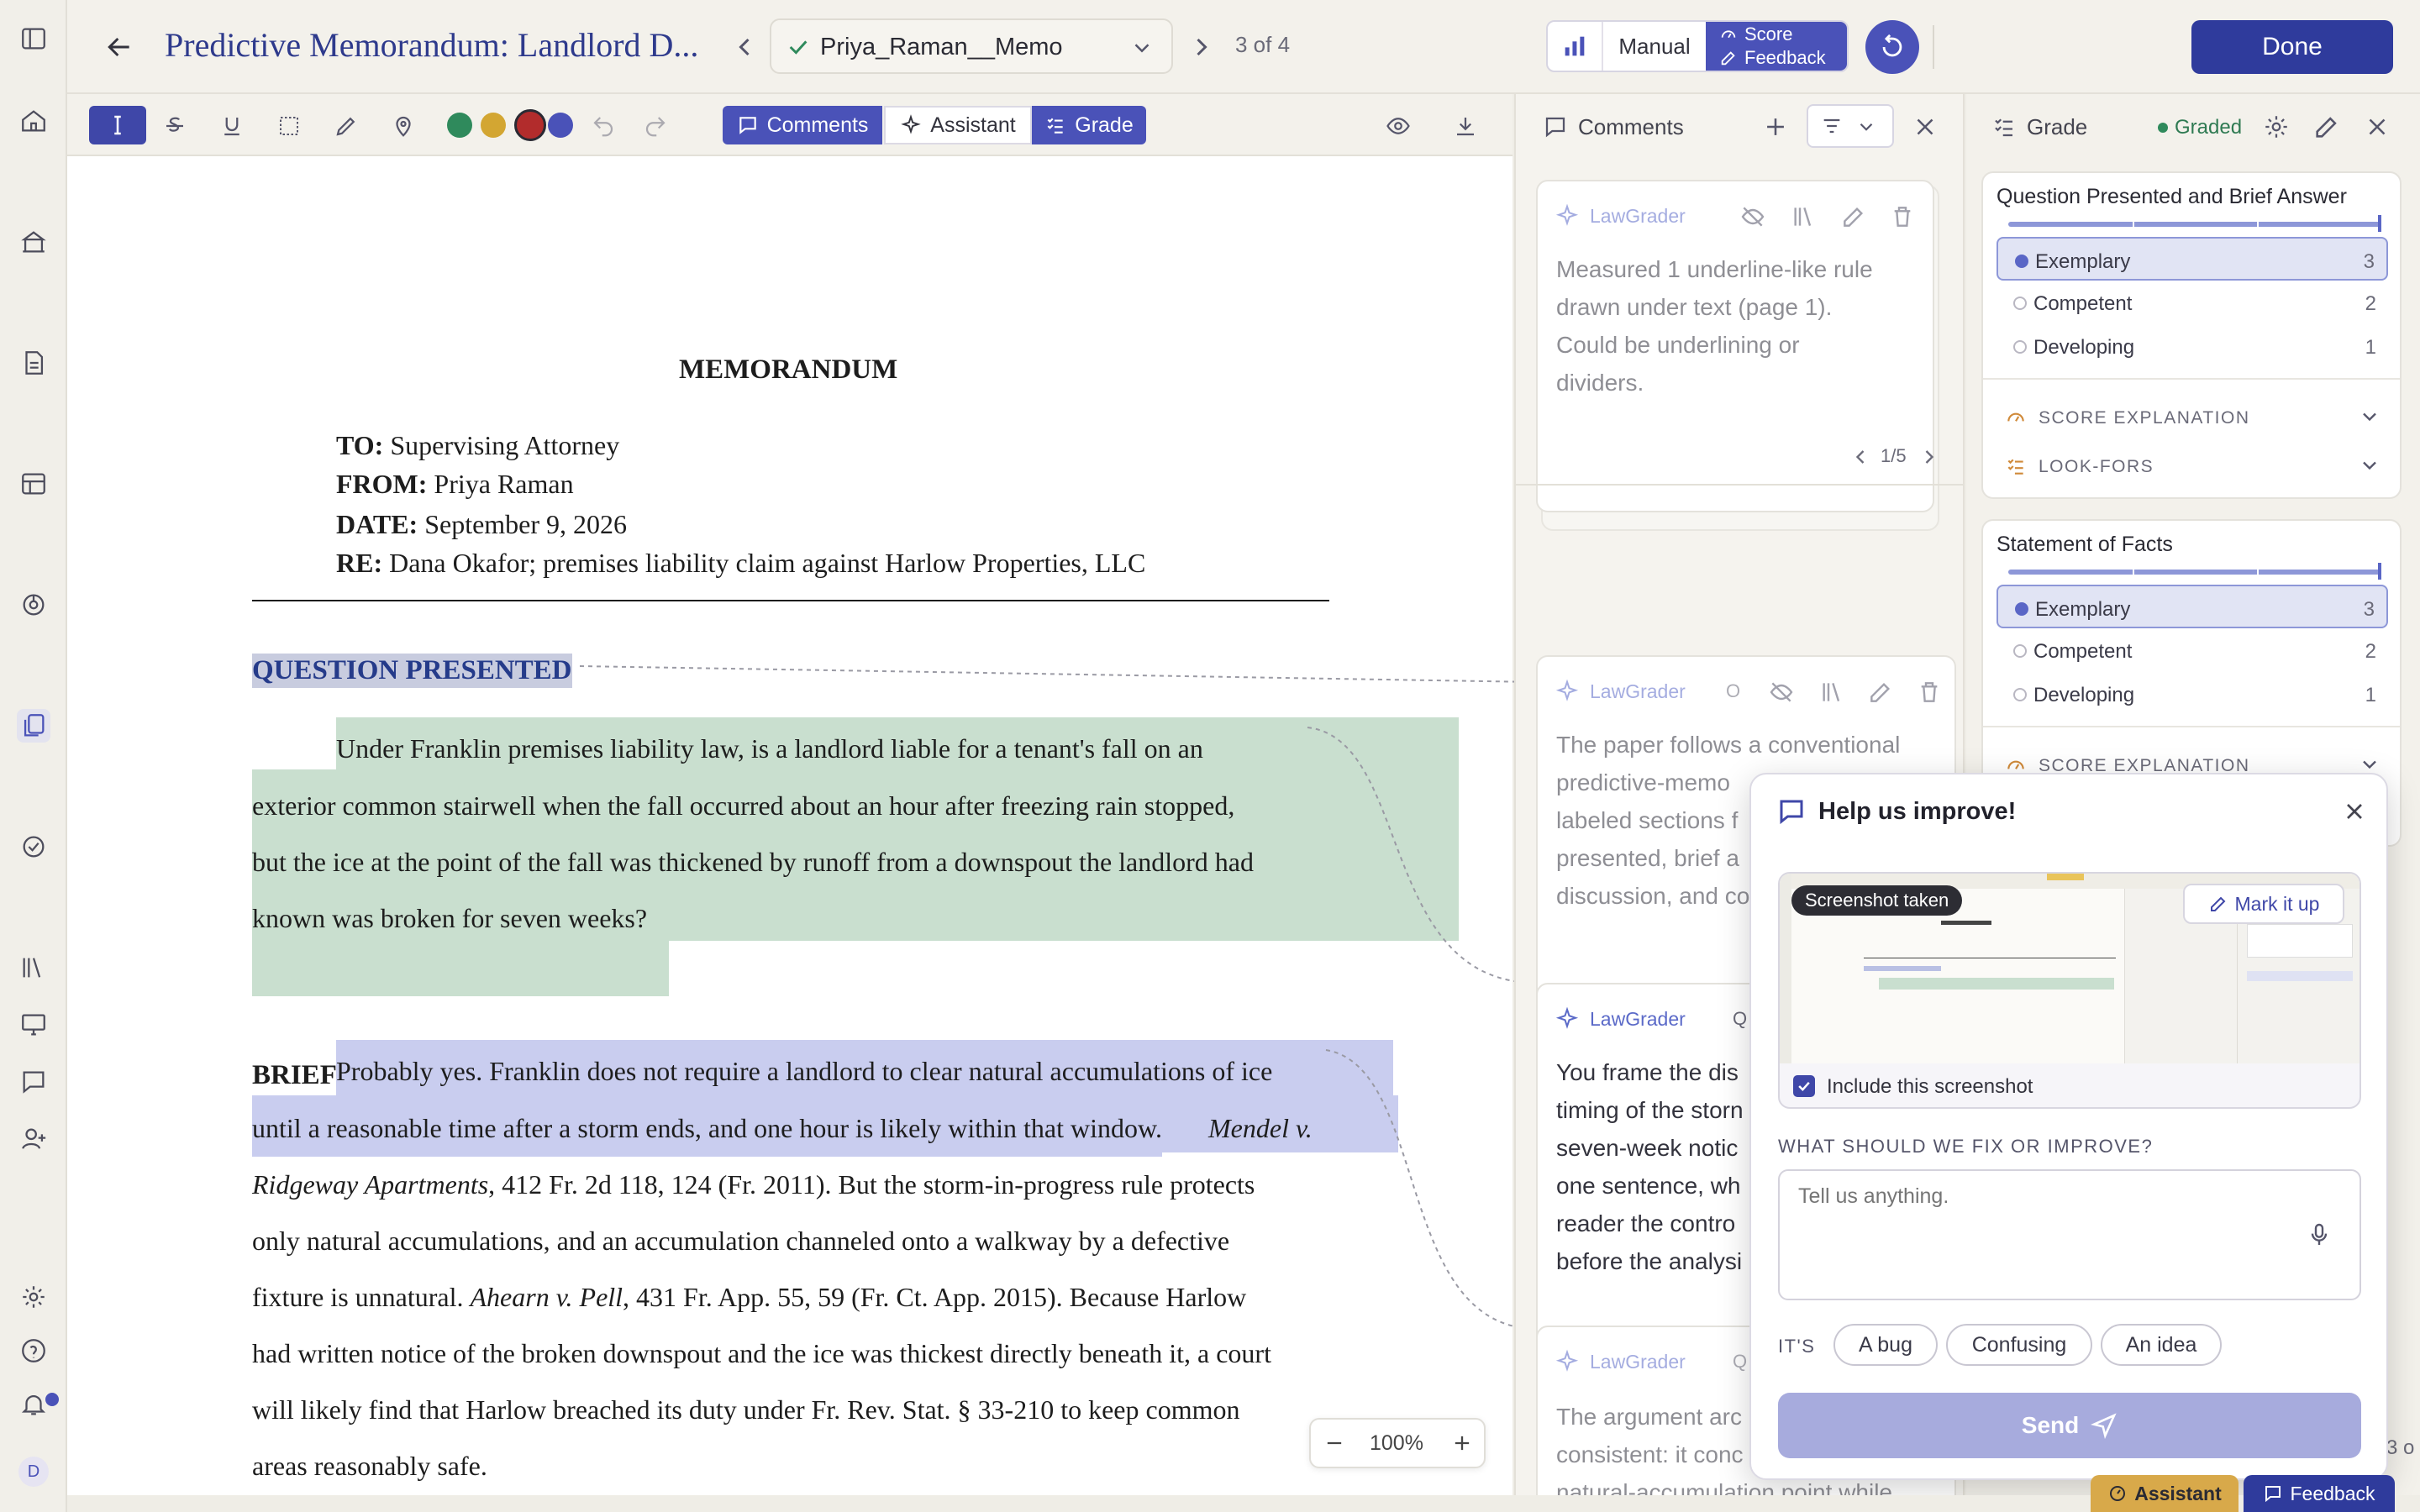 The height and width of the screenshot is (1512, 2420). What do you see at coordinates (403, 126) in the screenshot?
I see `pin-icon` at bounding box center [403, 126].